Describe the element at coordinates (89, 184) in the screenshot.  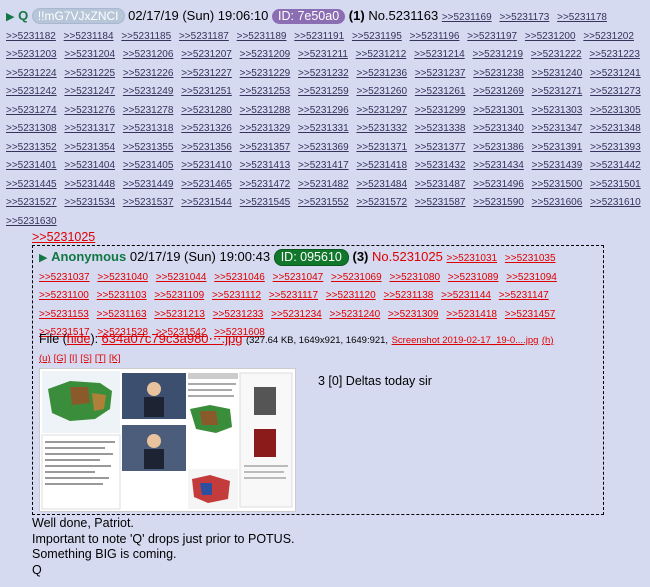
I see `backlink: >>5231448` at that location.